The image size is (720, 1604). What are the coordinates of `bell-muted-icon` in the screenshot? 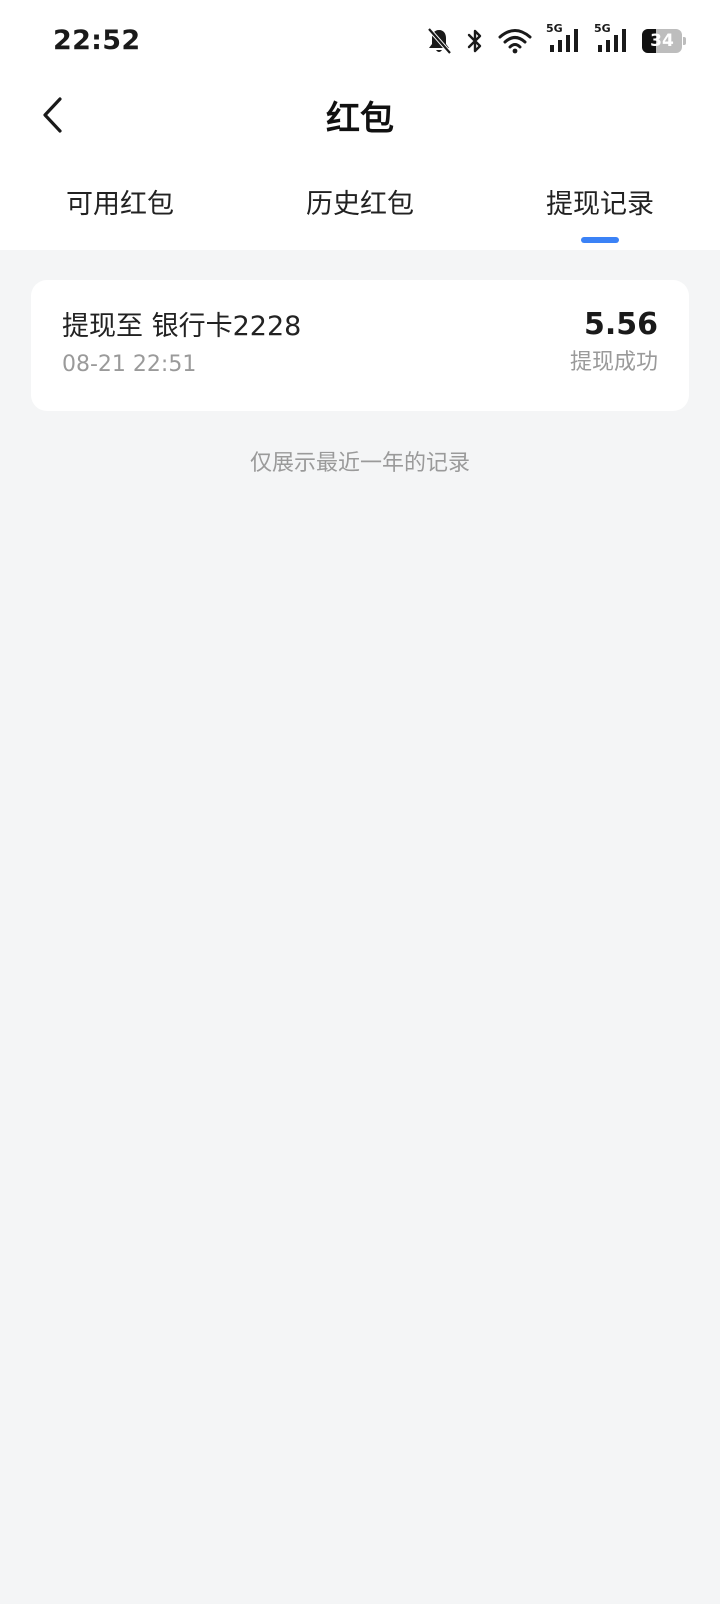 It's located at (439, 41).